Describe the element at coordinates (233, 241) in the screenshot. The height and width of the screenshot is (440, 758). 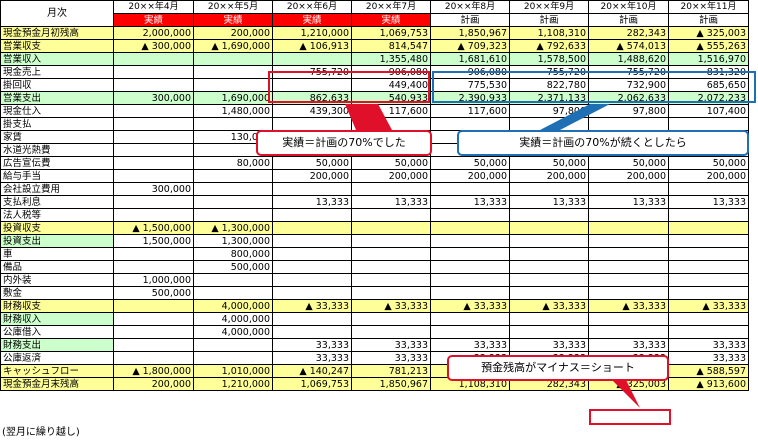
I see `value-cell: 1,300,000` at that location.